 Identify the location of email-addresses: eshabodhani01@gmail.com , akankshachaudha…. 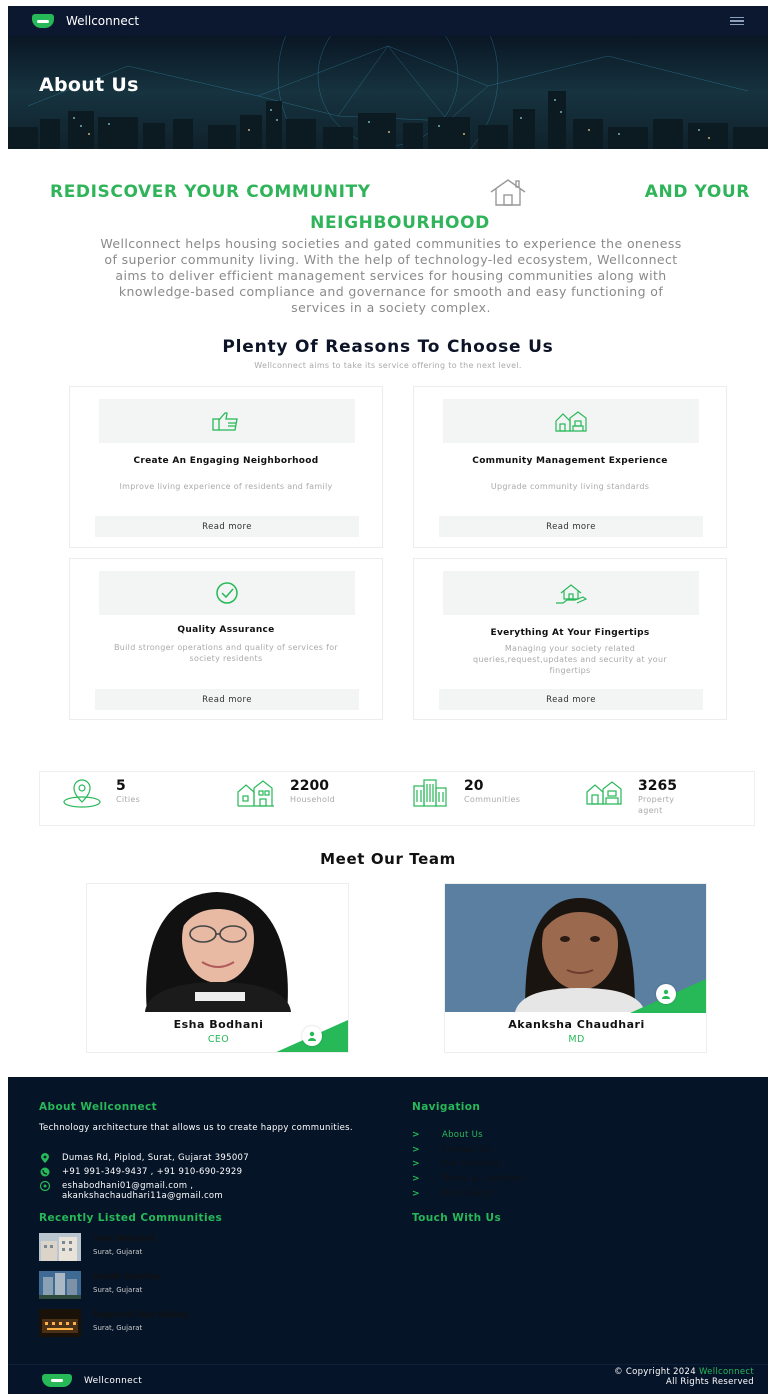
(142, 1191).